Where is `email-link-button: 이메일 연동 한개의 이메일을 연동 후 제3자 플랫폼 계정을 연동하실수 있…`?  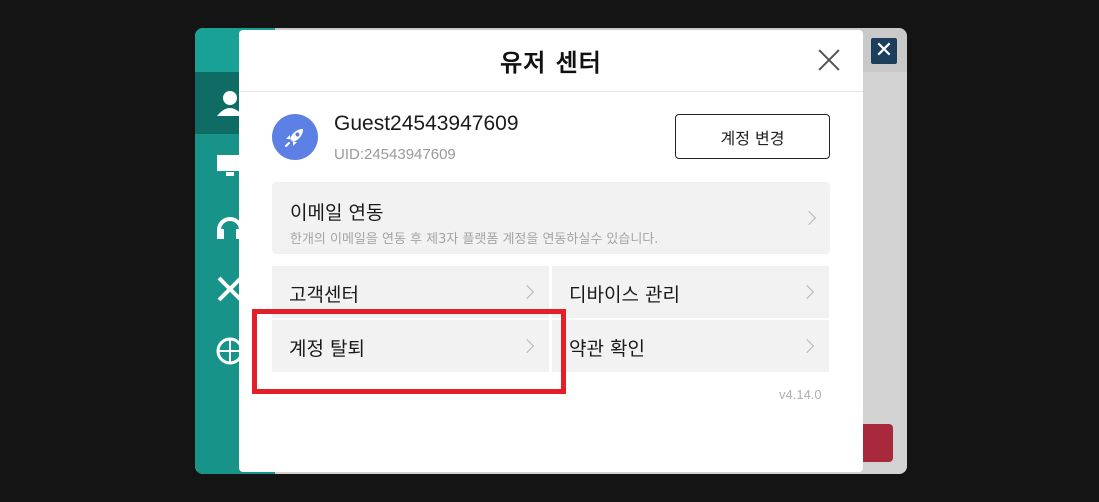 email-link-button: 이메일 연동 한개의 이메일을 연동 후 제3자 플랫폼 계정을 연동하실수 있… is located at coordinates (551, 218).